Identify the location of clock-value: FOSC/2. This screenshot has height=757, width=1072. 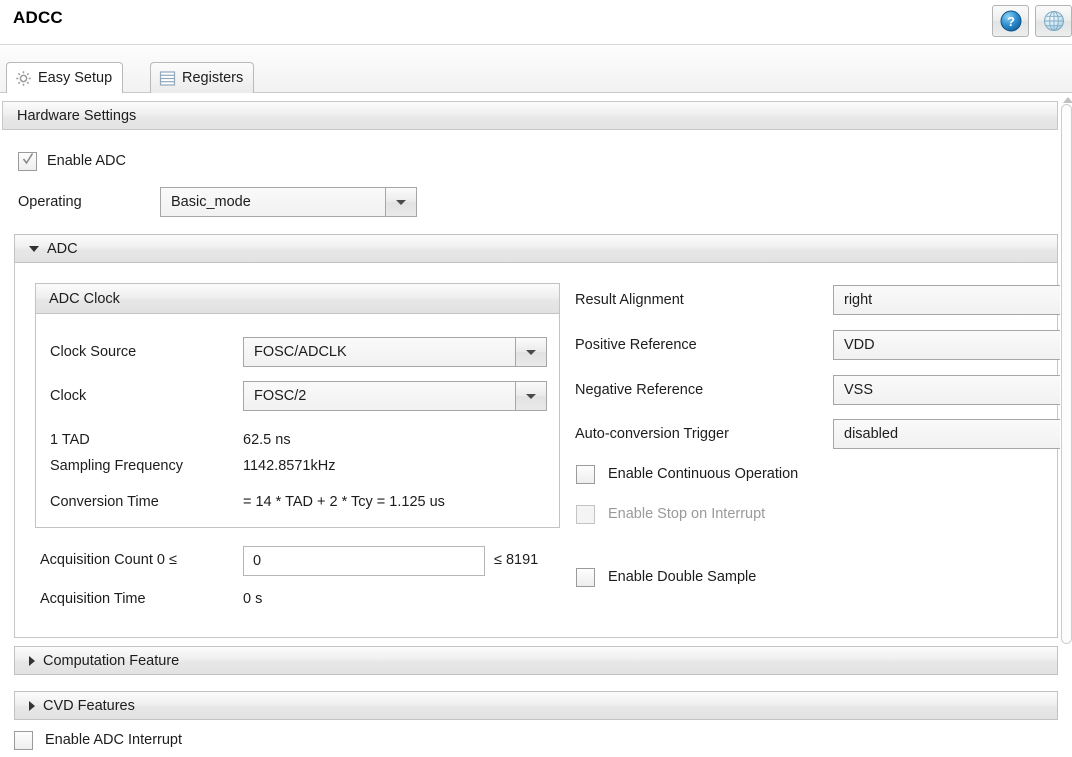
(379, 396).